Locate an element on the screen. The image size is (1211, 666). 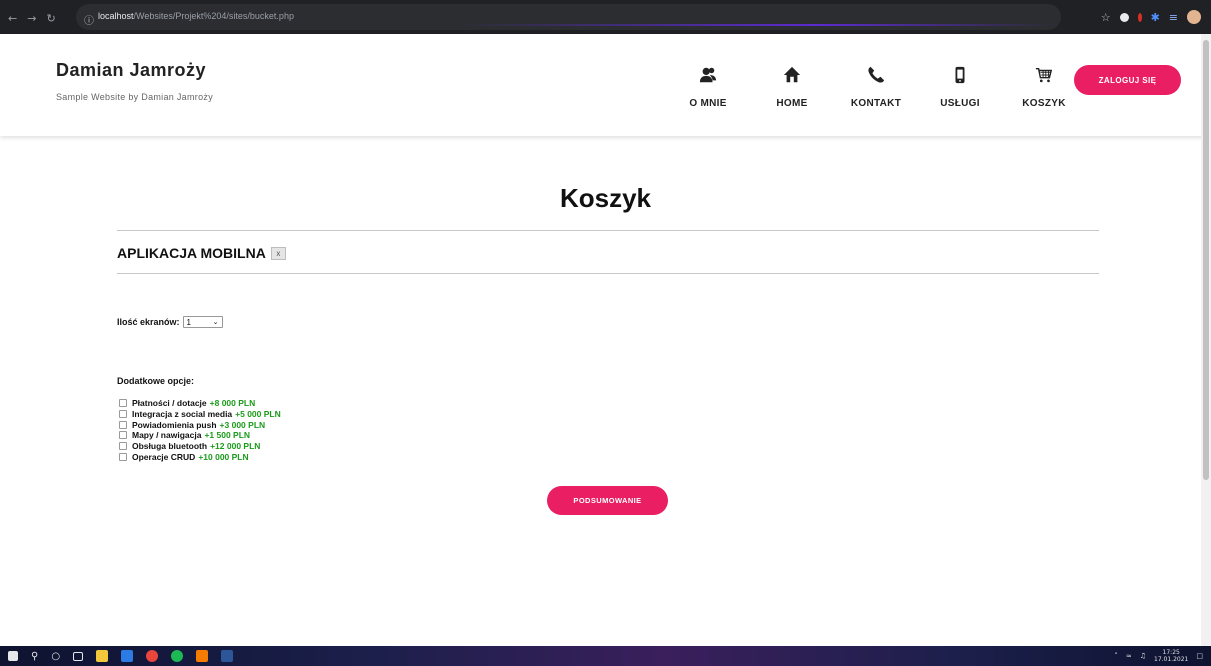
browser-nav-buttons: ← → ↻ is located at coordinates (32, 18).